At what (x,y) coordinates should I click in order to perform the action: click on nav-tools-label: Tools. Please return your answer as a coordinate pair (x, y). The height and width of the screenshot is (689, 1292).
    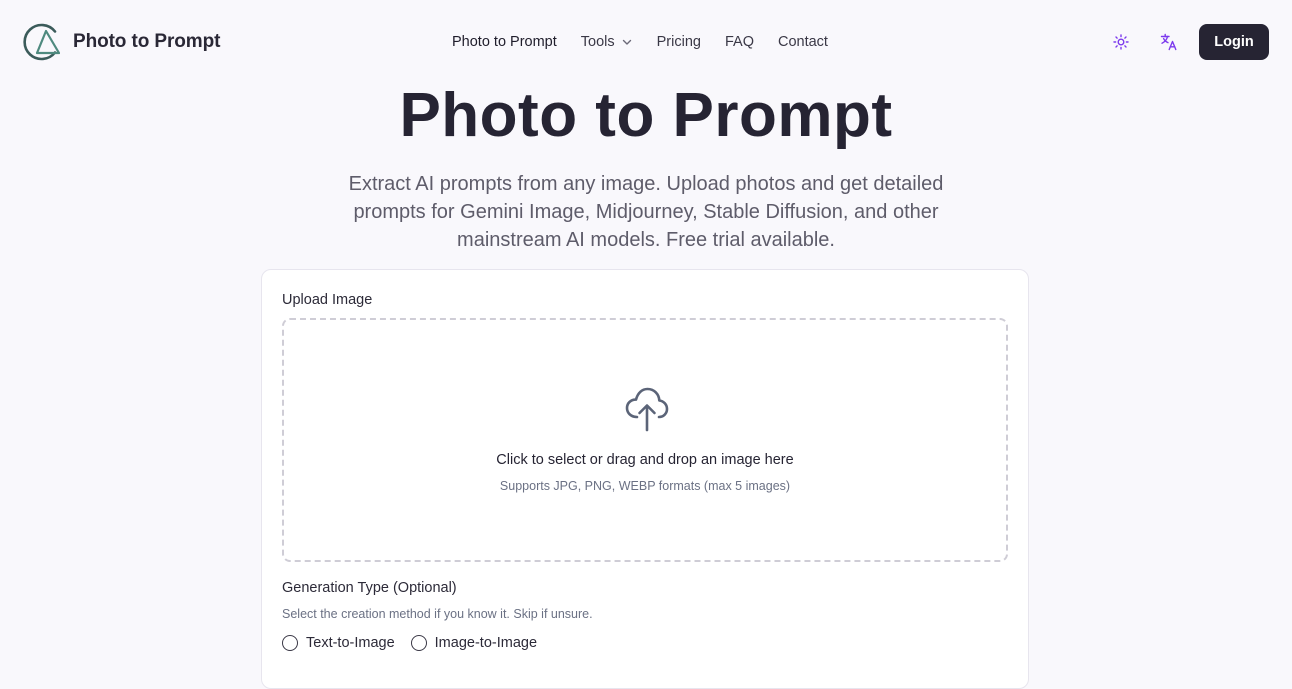
    Looking at the image, I should click on (597, 42).